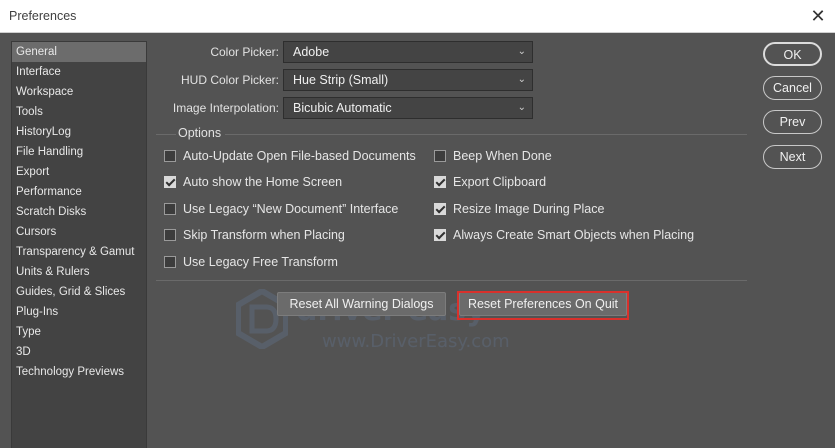 The width and height of the screenshot is (835, 448). I want to click on reset-warning-dialogs-button: Reset All Warning Dialogs, so click(361, 304).